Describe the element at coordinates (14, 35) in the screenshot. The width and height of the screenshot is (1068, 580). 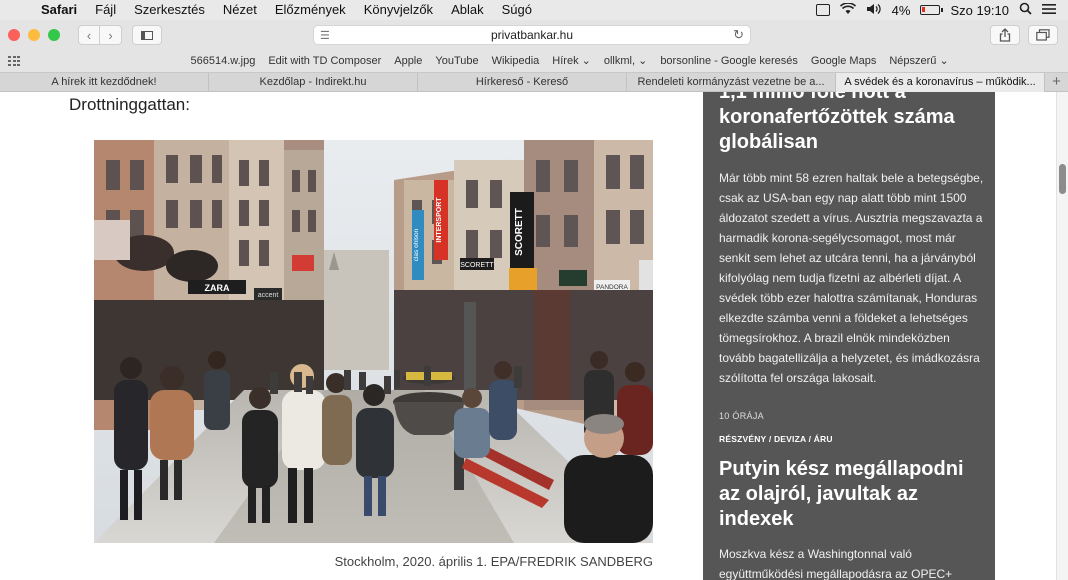
I see `close-window-button` at that location.